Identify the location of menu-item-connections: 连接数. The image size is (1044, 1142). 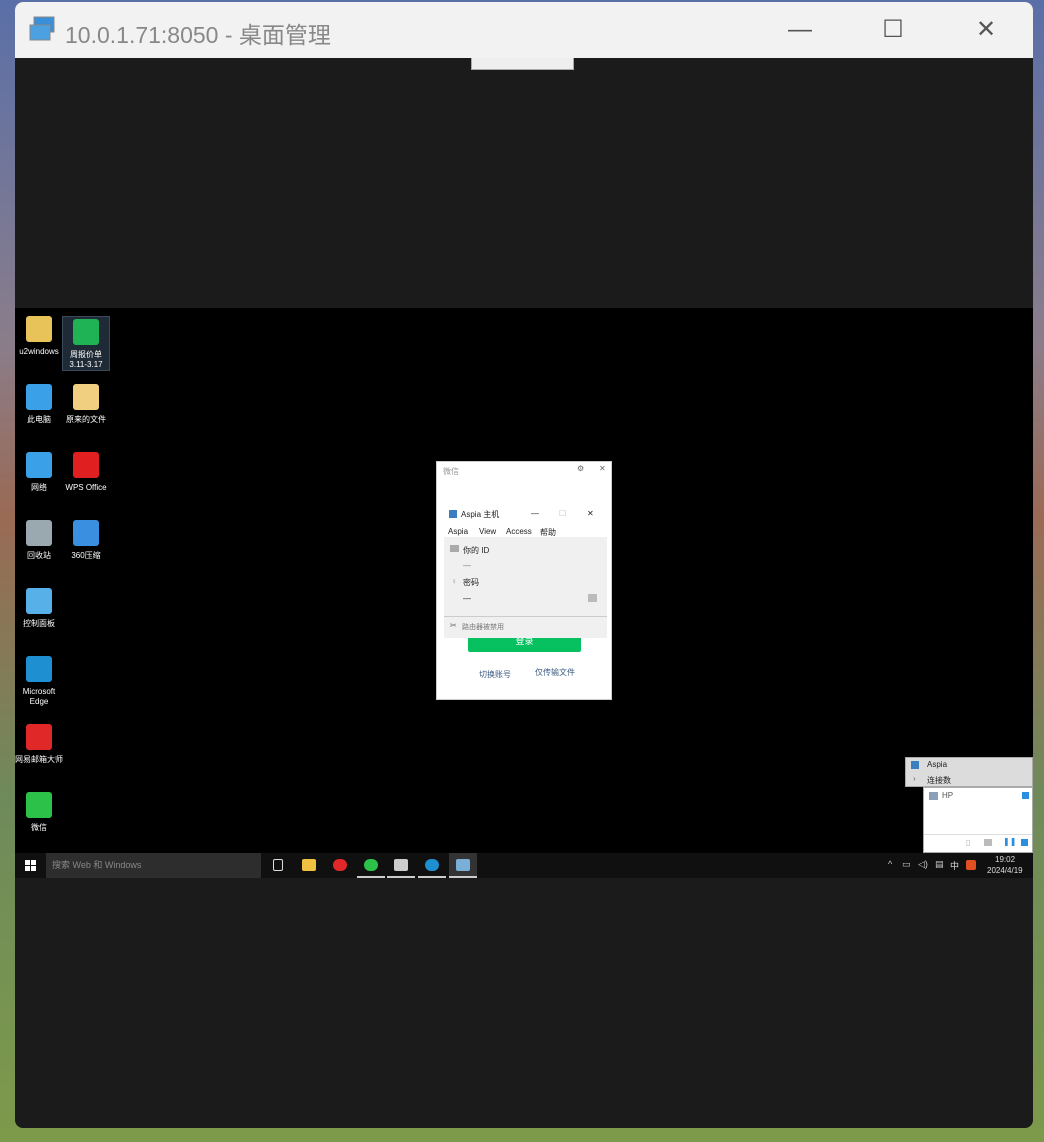
(939, 780).